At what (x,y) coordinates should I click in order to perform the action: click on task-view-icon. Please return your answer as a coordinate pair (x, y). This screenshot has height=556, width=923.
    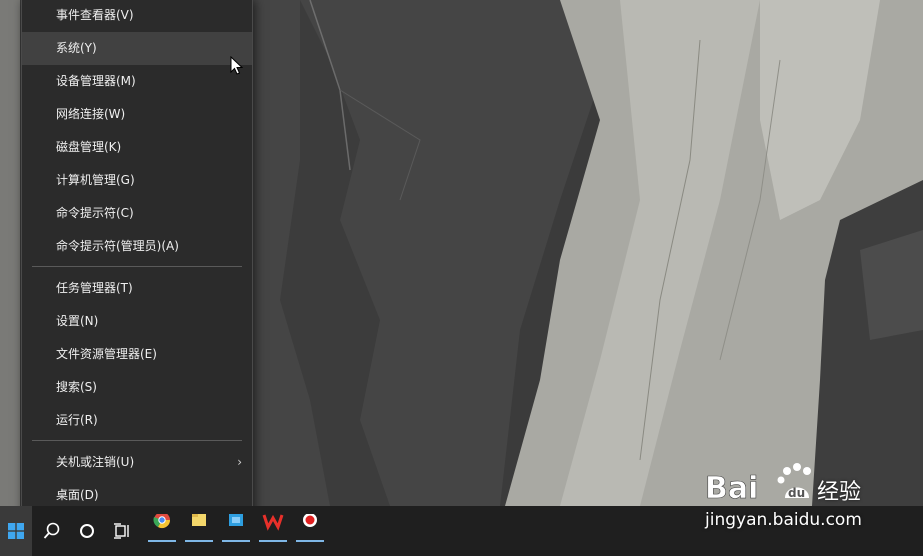
    Looking at the image, I should click on (121, 531).